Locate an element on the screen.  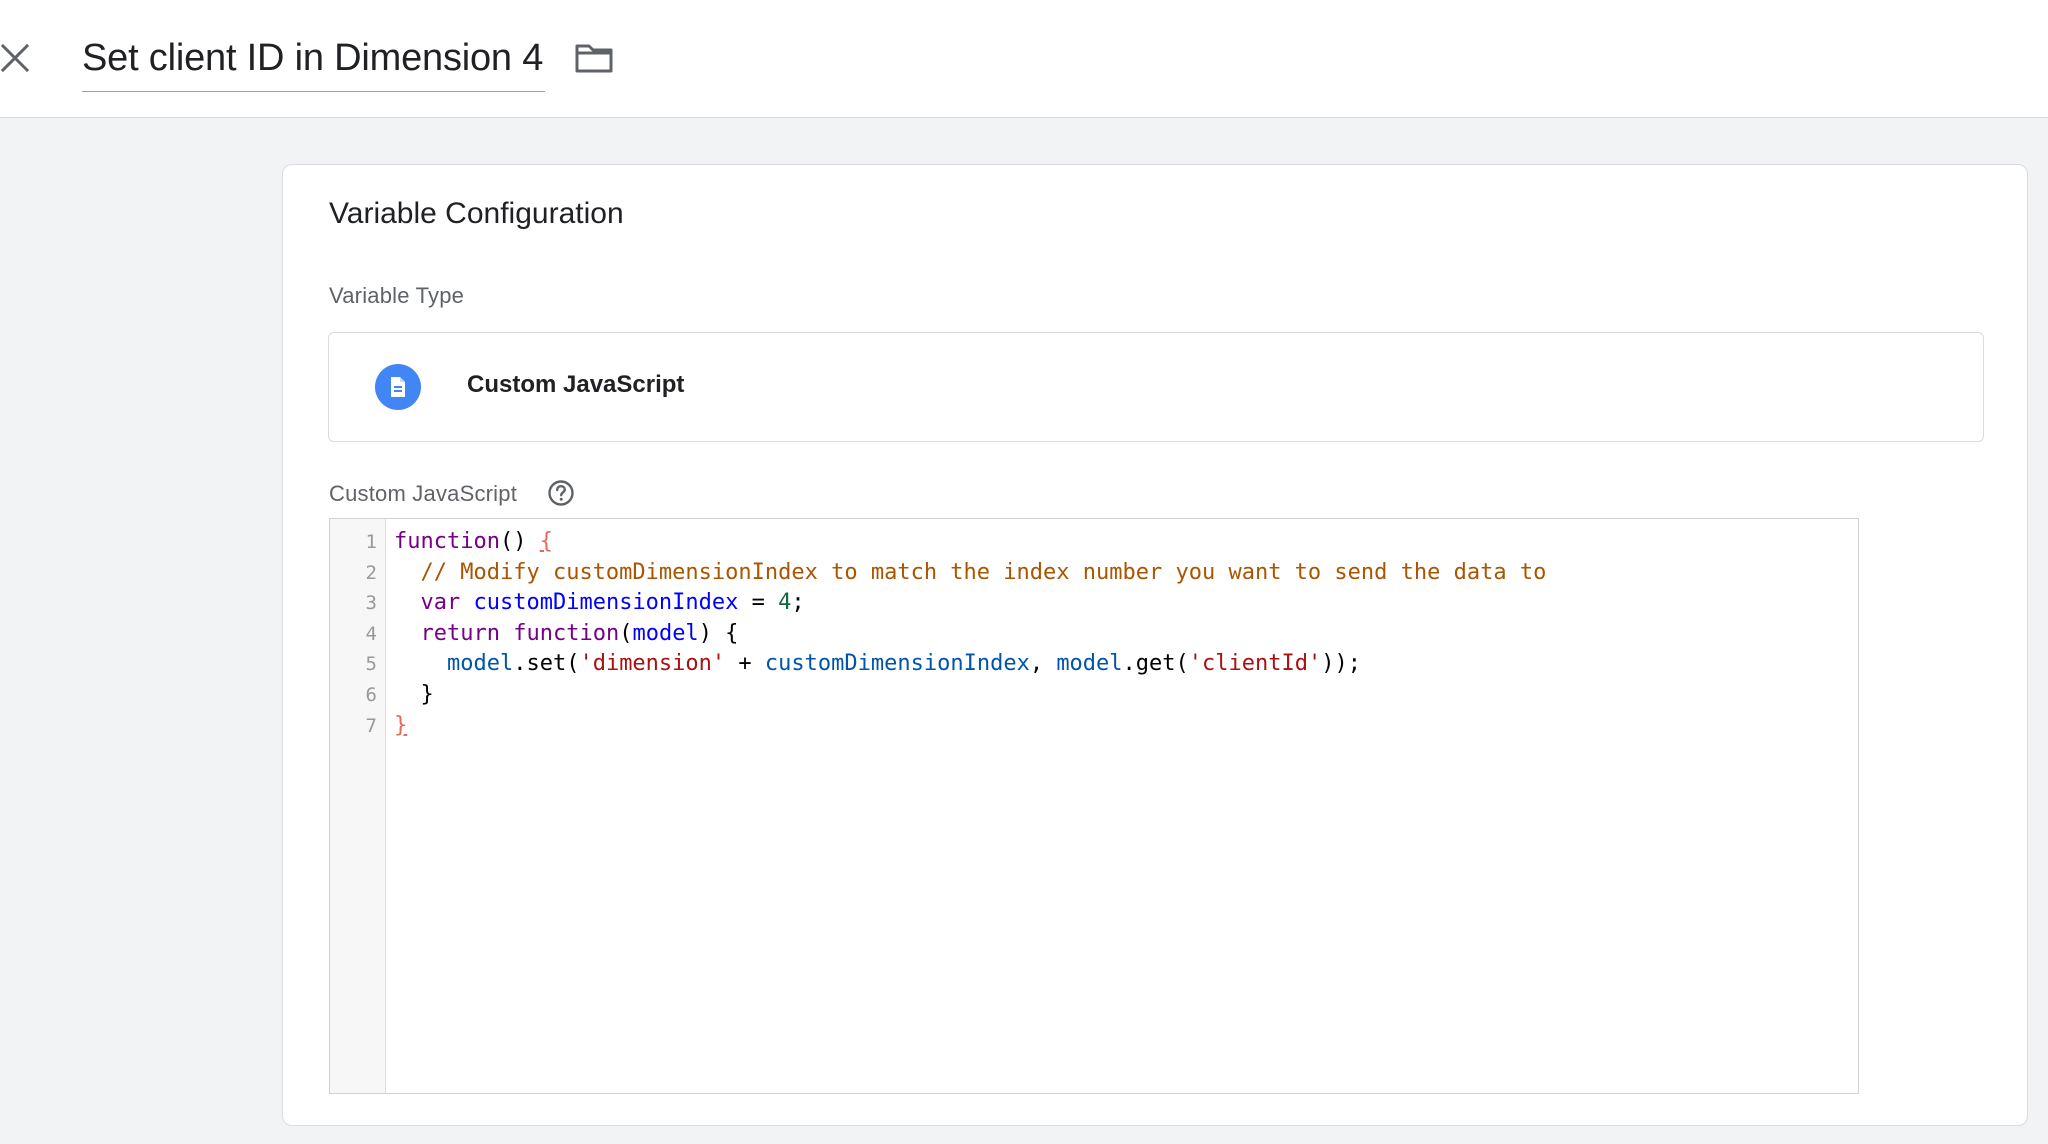
code-token: ( is located at coordinates (626, 633).